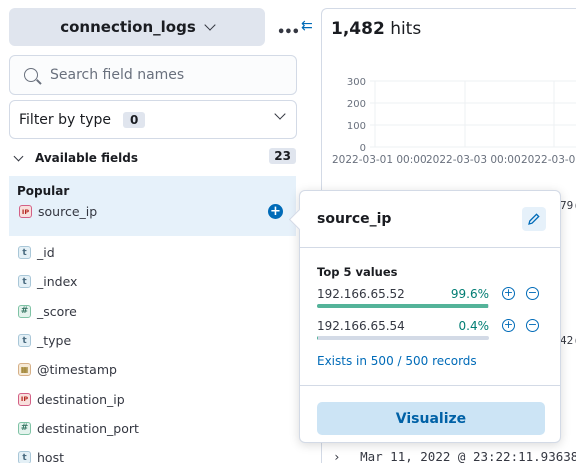  I want to click on pencil-icon, so click(534, 219).